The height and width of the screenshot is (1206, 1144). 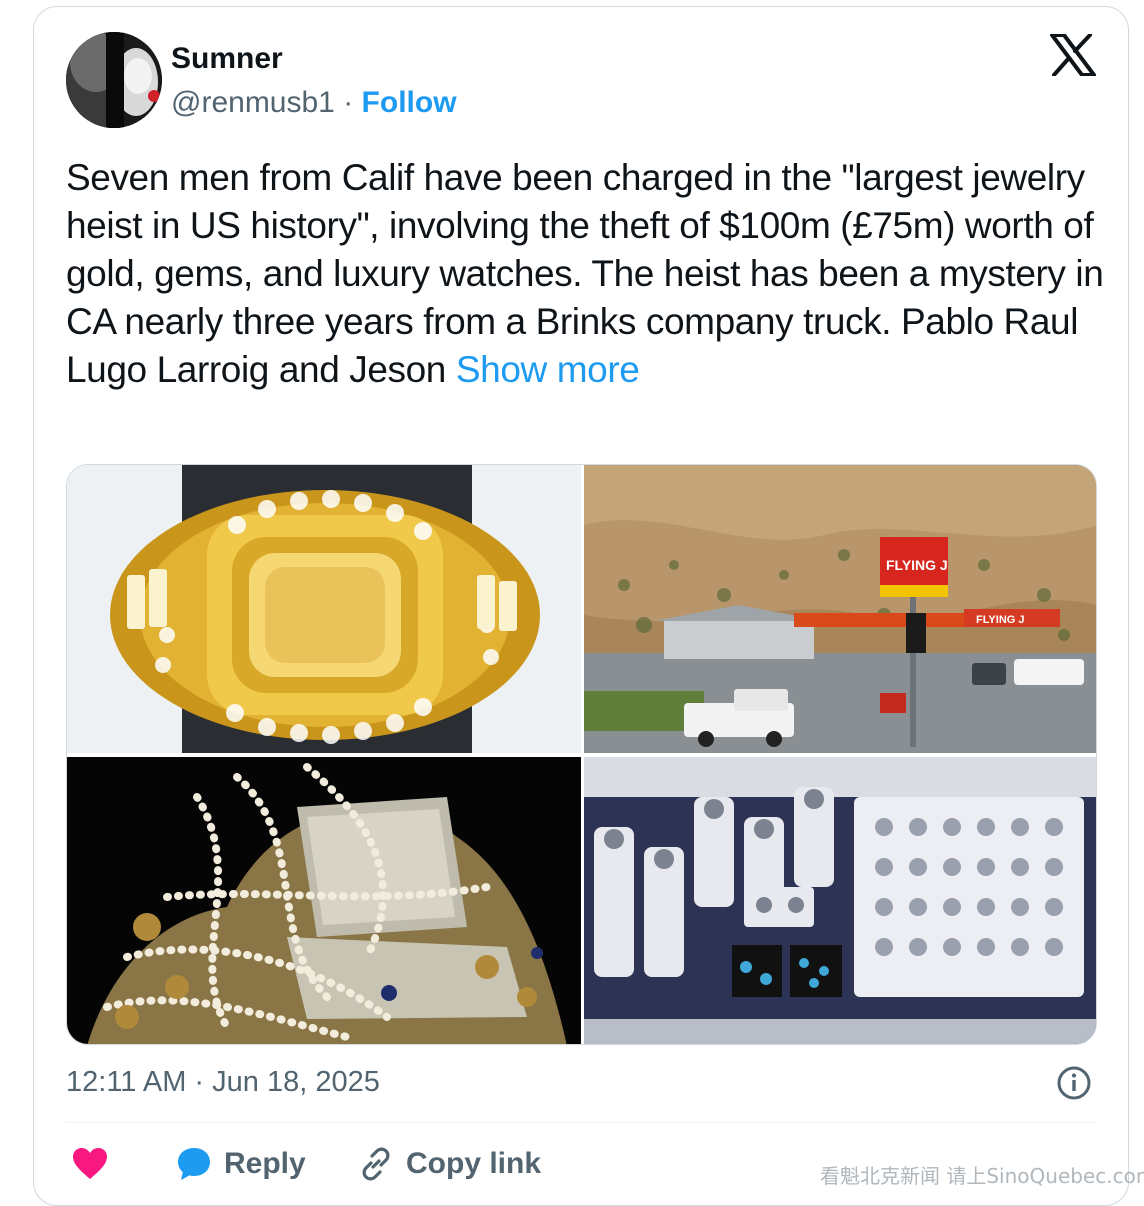 I want to click on x-logo-icon, so click(x=1073, y=55).